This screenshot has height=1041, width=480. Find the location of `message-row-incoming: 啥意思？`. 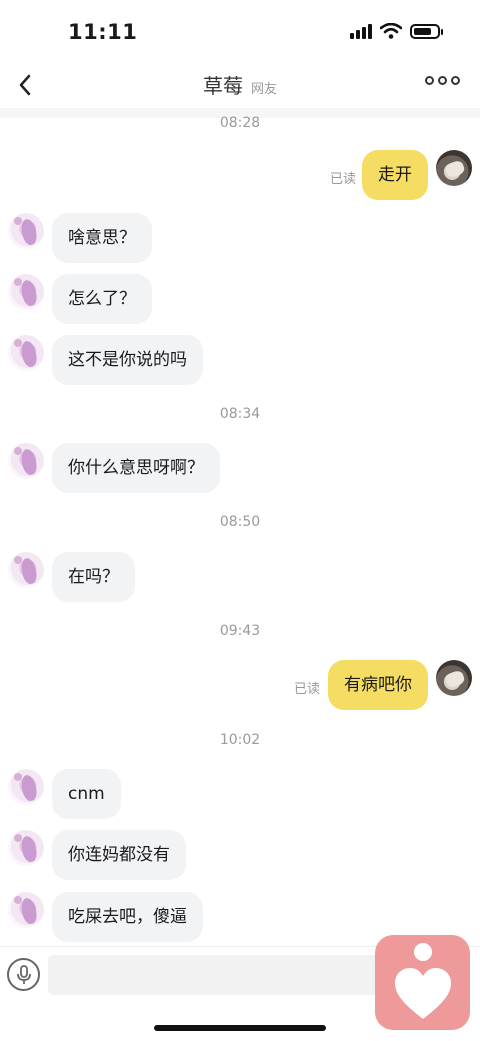

message-row-incoming: 啥意思？ is located at coordinates (240, 239).